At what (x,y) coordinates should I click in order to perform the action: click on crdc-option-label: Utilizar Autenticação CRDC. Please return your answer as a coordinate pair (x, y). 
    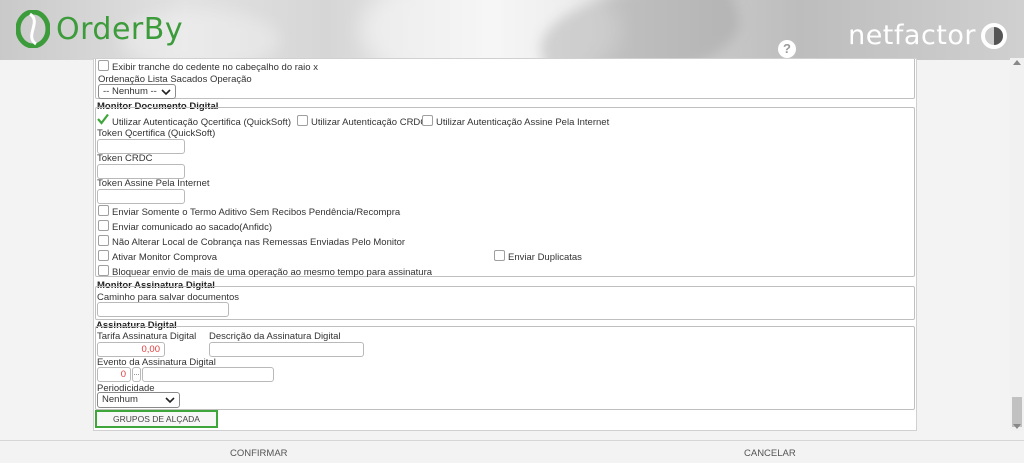
    Looking at the image, I should click on (369, 122).